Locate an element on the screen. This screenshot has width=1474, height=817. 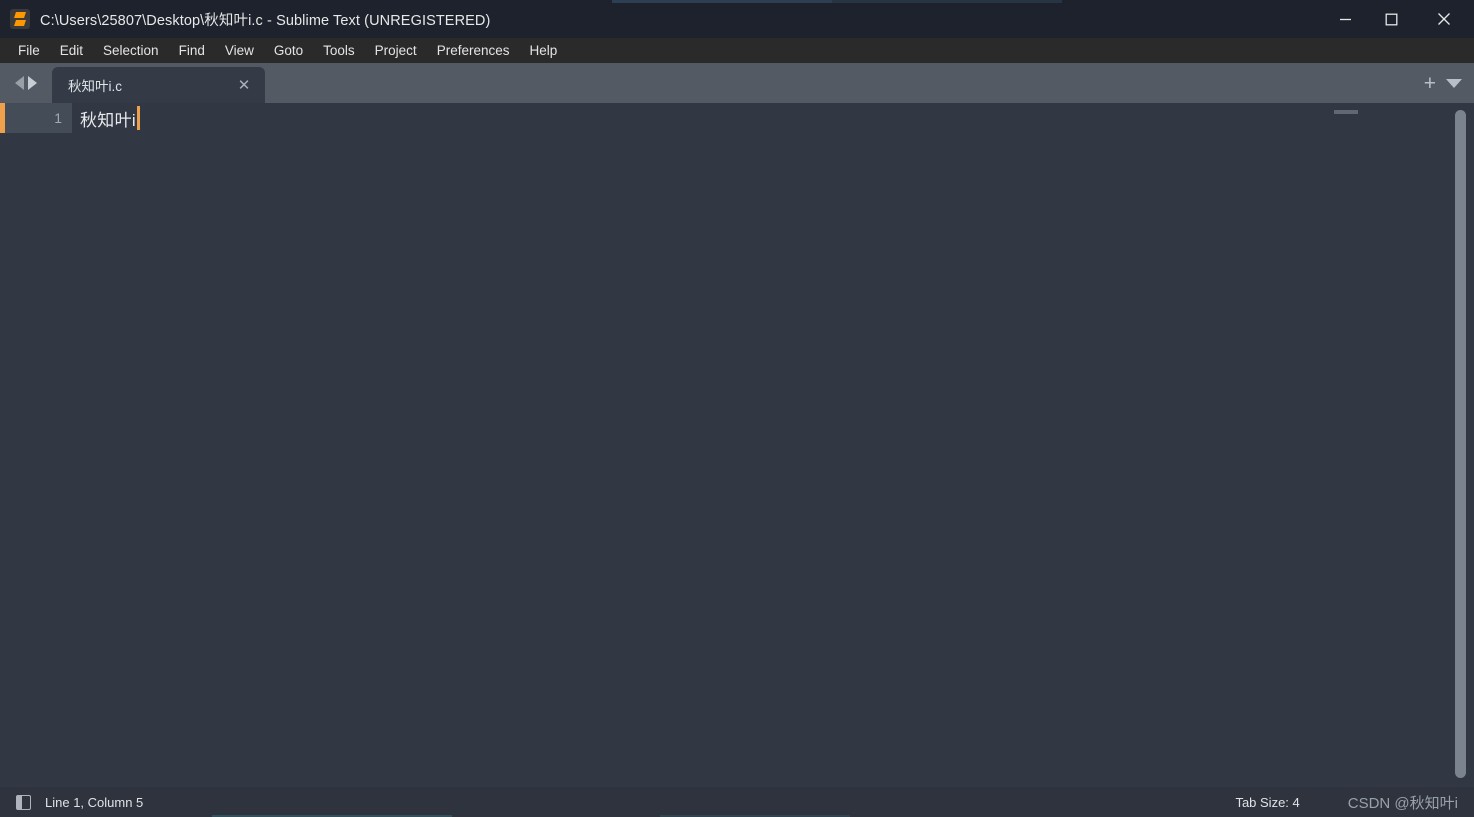
text-caret is located at coordinates (138, 118).